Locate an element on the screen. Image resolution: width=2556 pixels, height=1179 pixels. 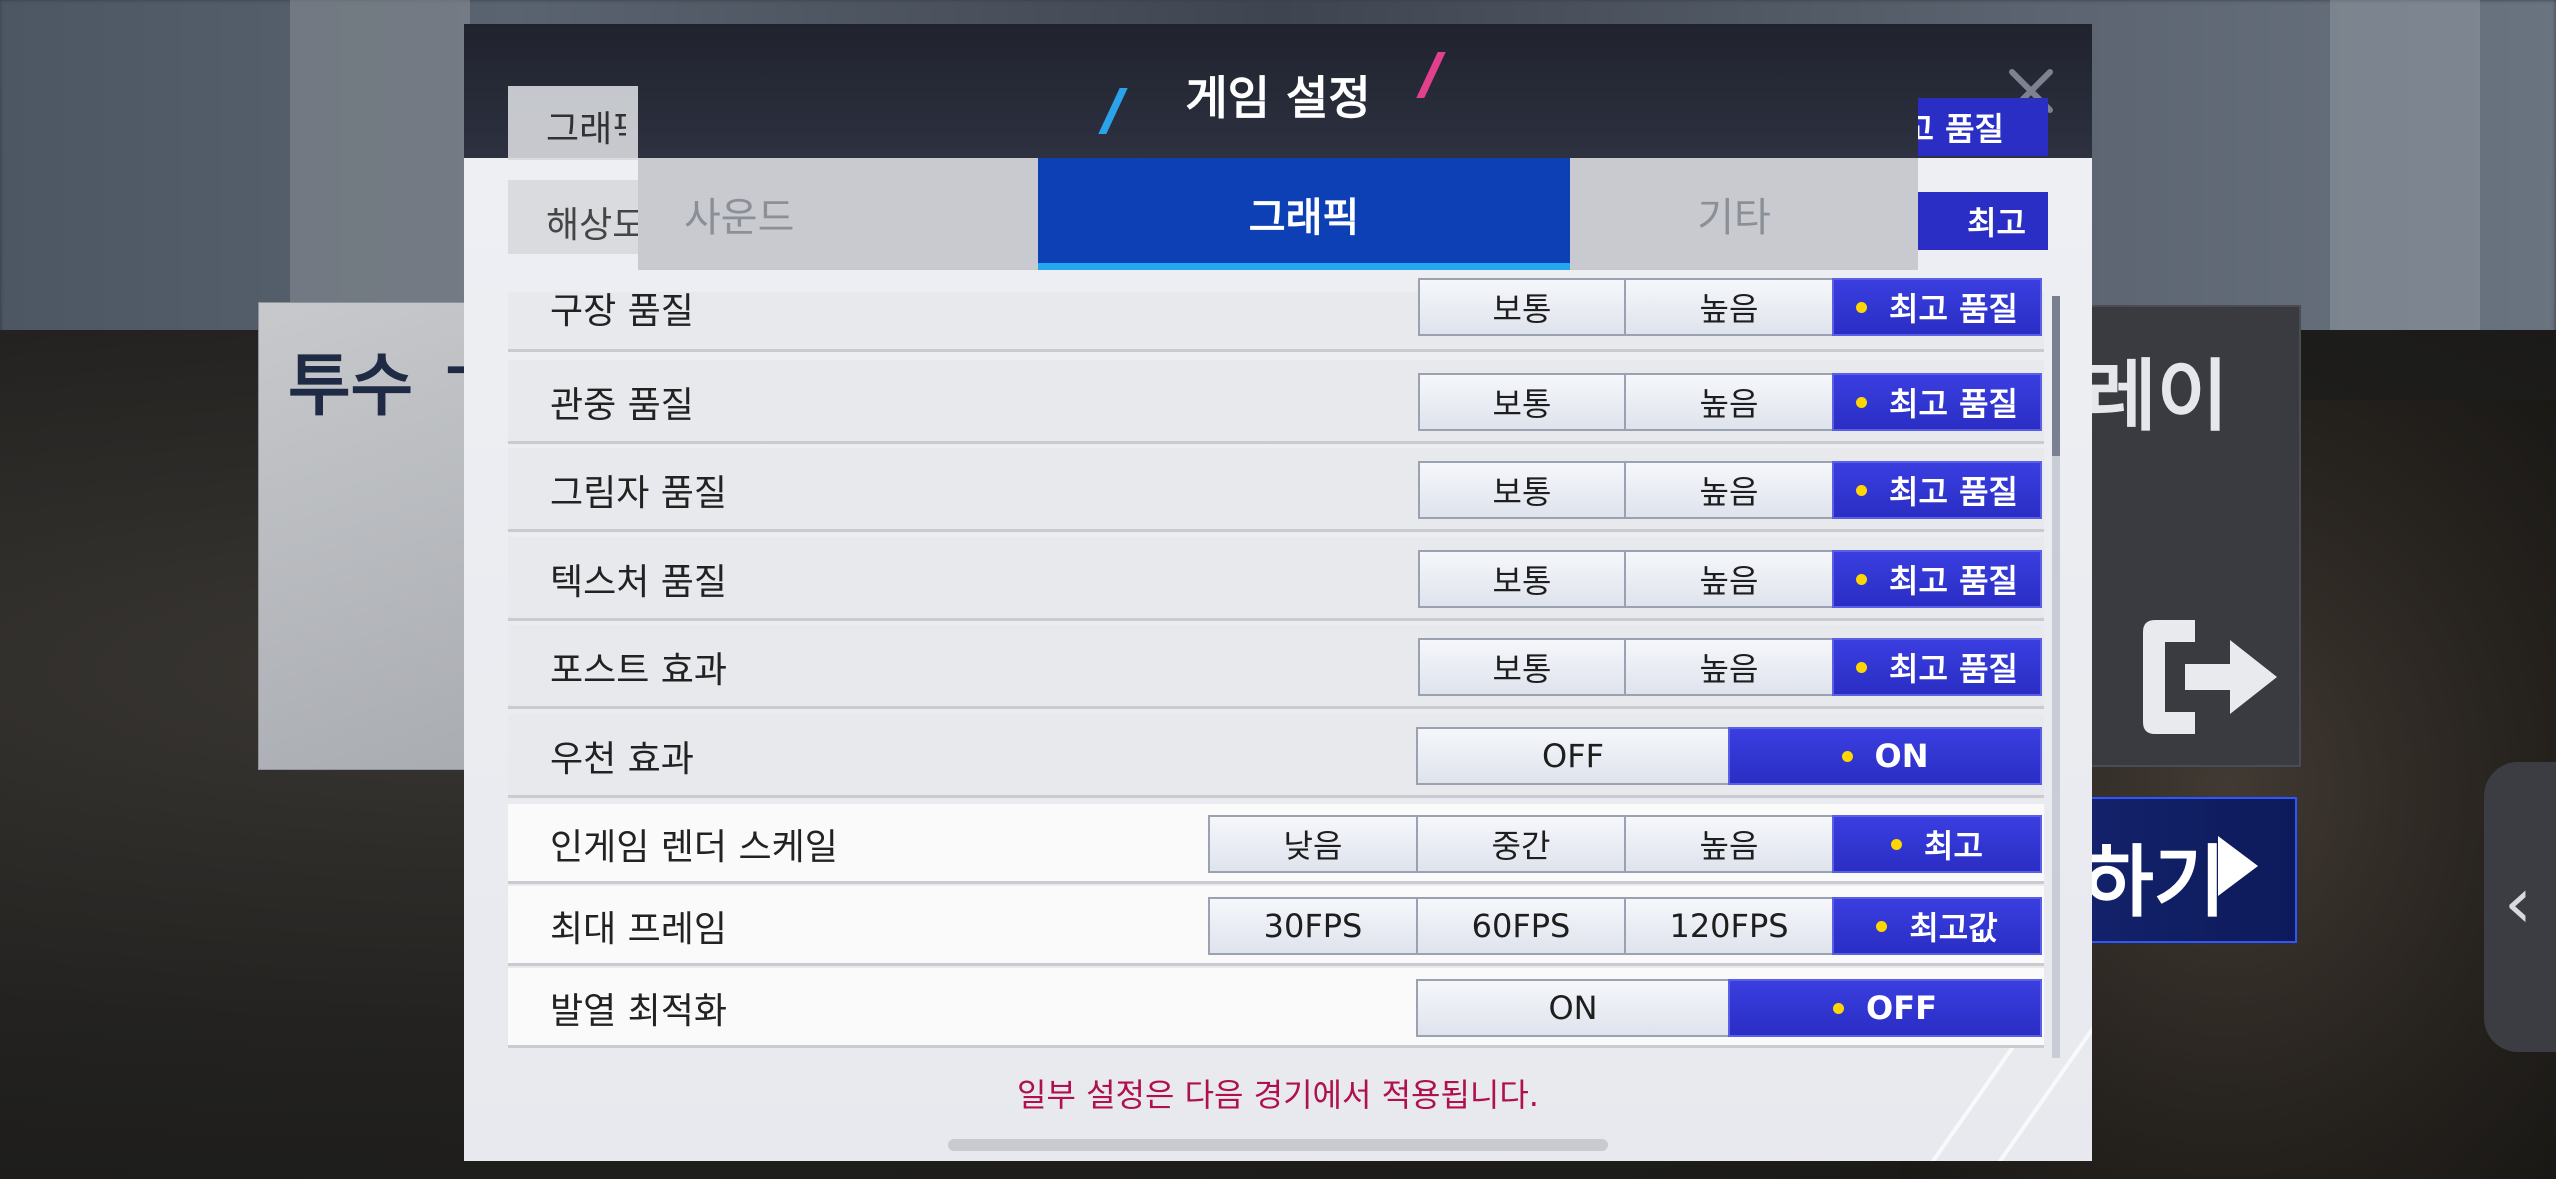
option-group: OFF ON is located at coordinates (1729, 756).